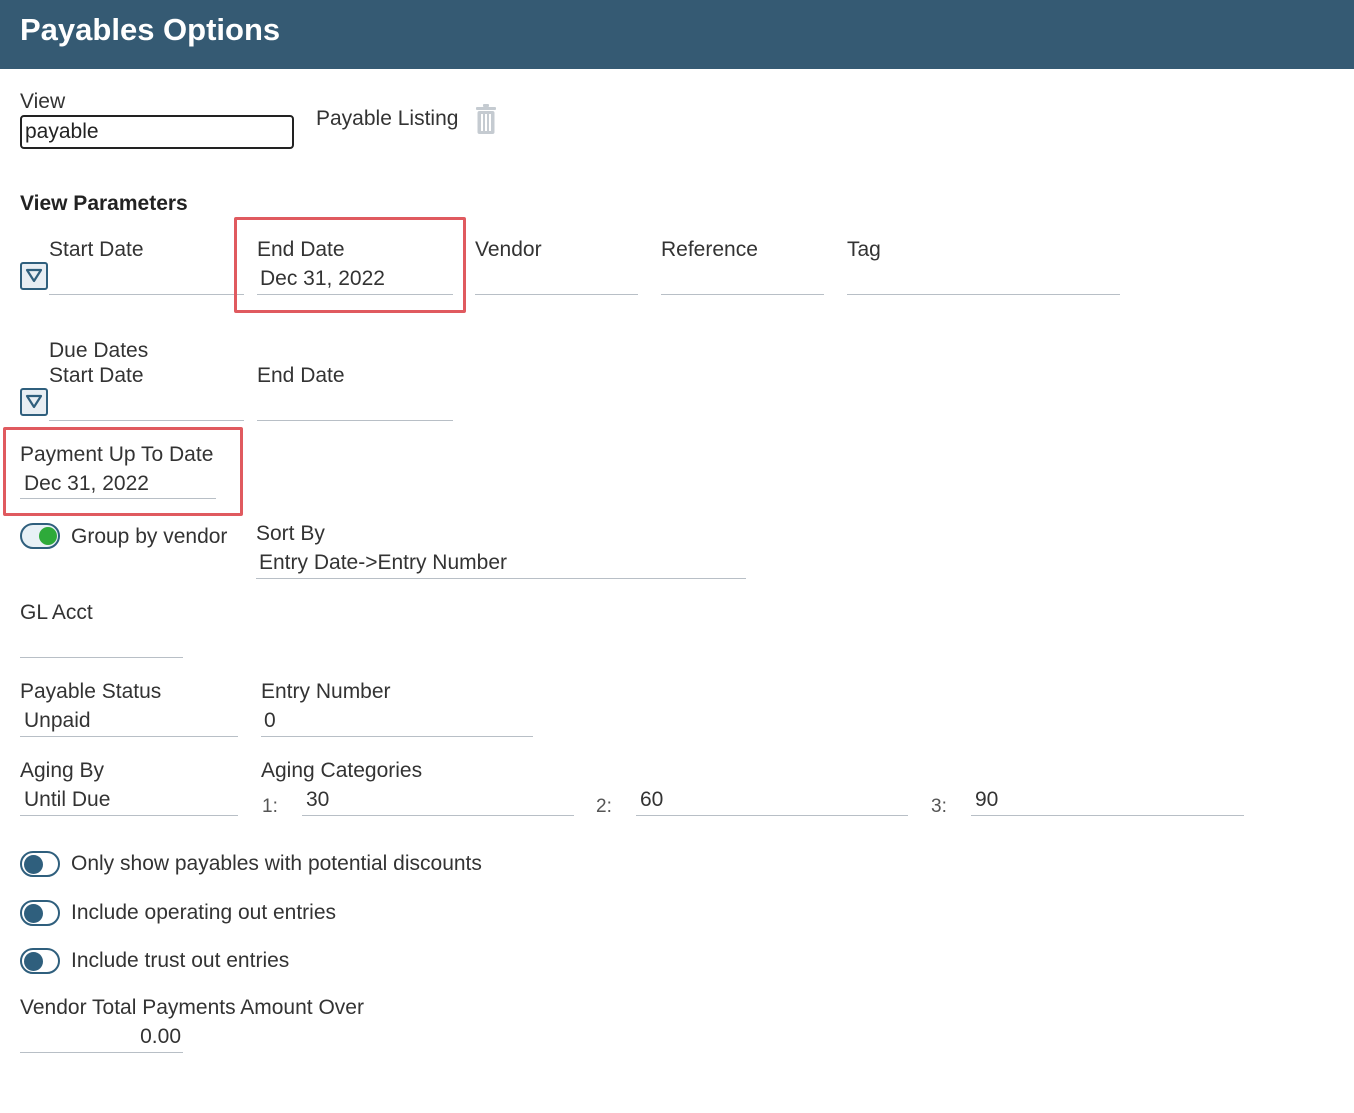  Describe the element at coordinates (150, 29) in the screenshot. I see `page-title: Payables Options` at that location.